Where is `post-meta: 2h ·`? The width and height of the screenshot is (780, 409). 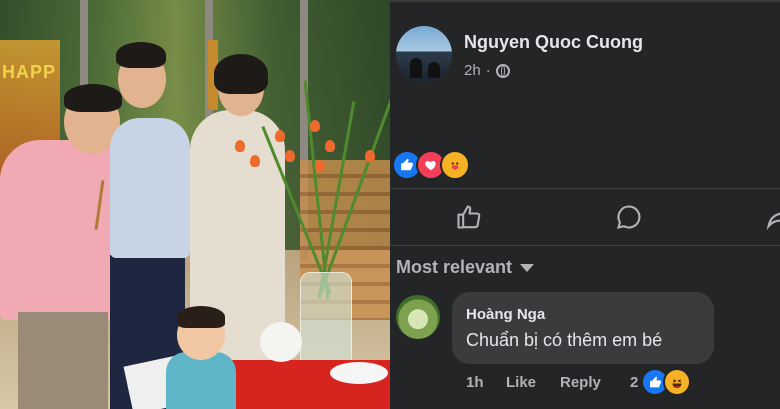 post-meta: 2h · is located at coordinates (487, 70).